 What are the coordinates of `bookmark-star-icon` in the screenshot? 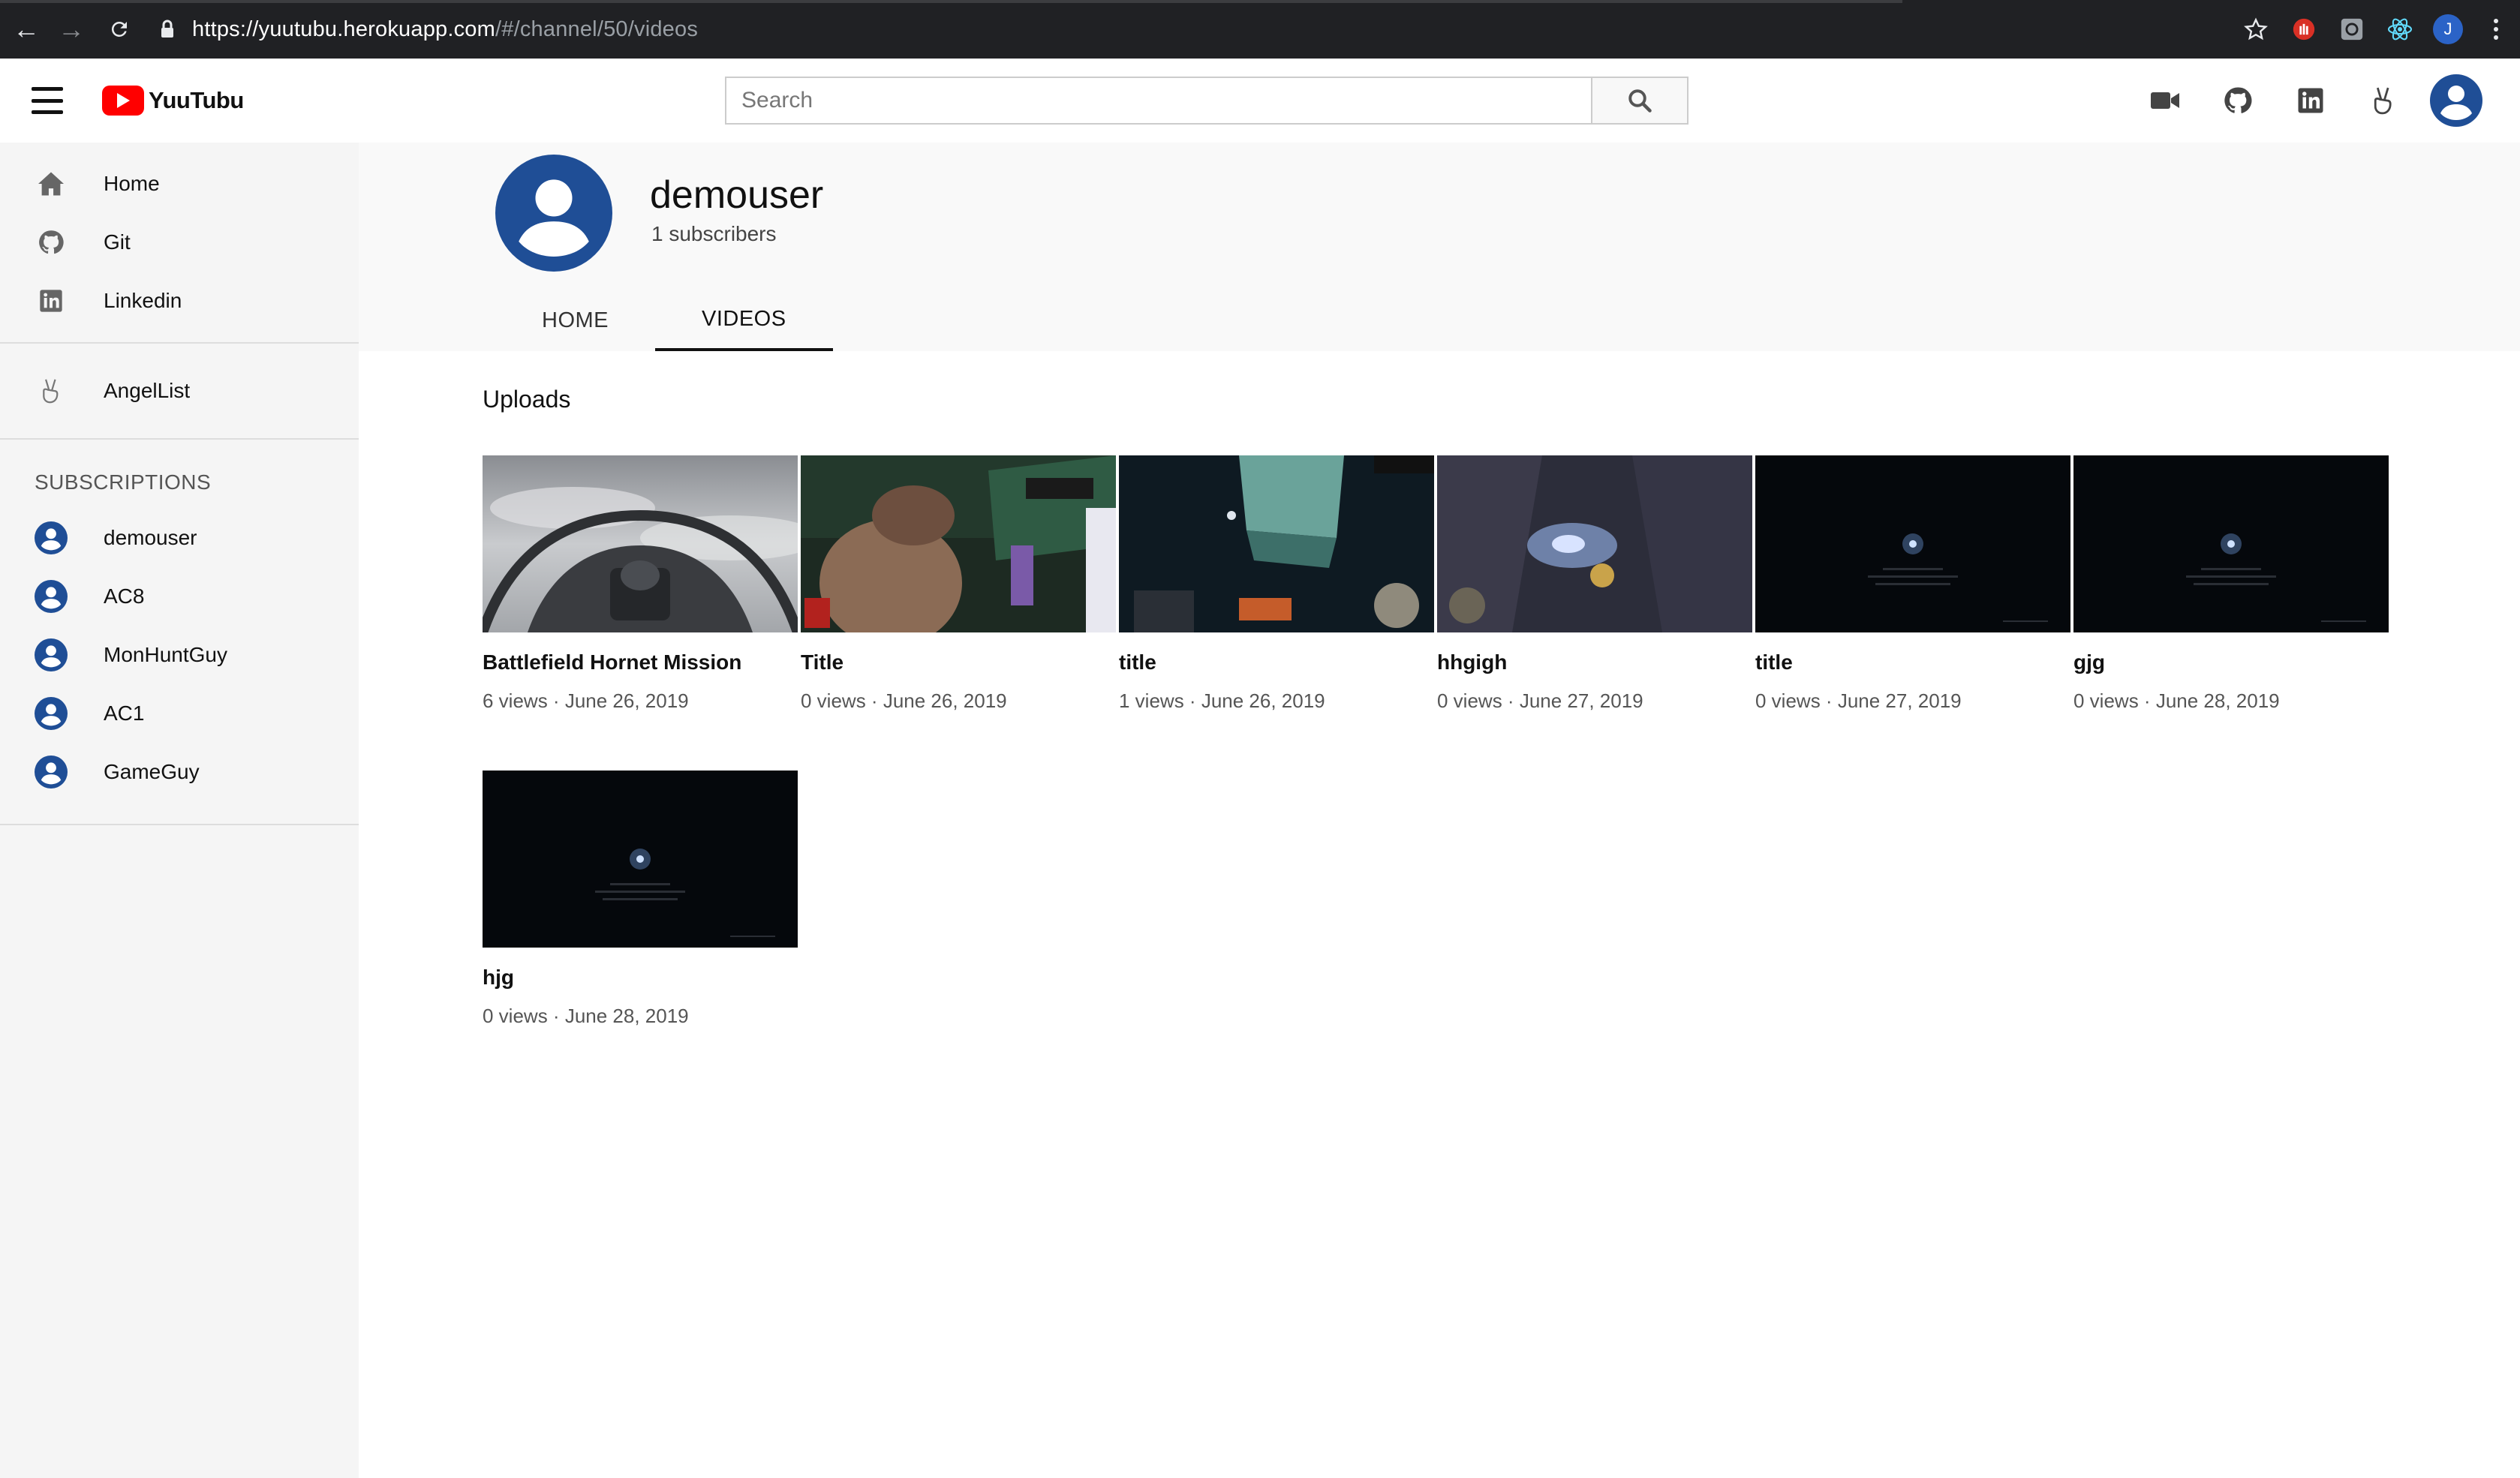 It's located at (2256, 29).